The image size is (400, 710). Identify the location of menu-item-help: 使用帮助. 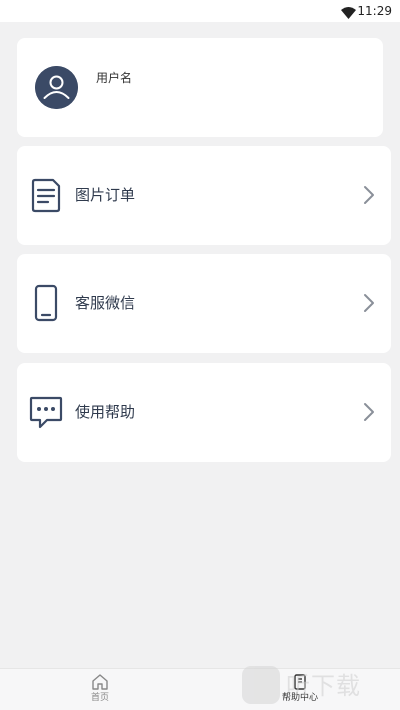
(204, 412).